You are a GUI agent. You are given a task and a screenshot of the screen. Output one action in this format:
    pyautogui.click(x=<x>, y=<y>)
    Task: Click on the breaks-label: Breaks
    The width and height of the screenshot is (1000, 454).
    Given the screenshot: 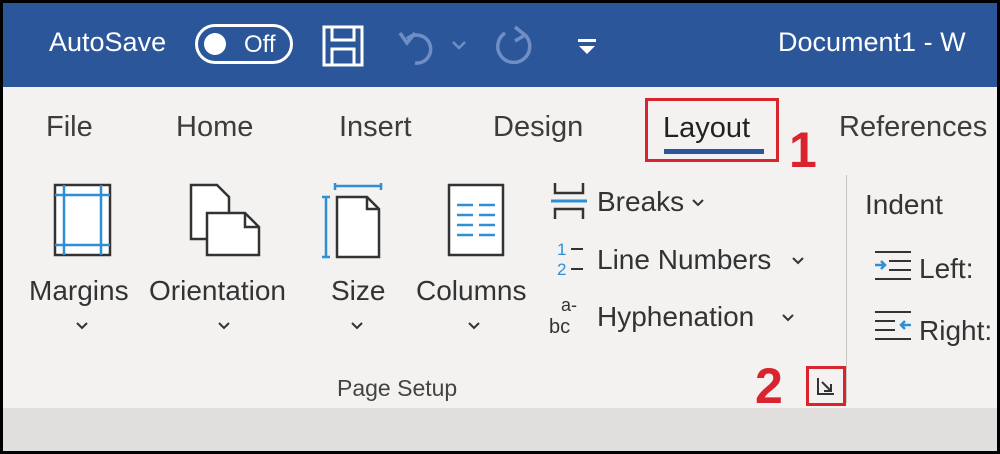 What is the action you would take?
    pyautogui.click(x=641, y=201)
    